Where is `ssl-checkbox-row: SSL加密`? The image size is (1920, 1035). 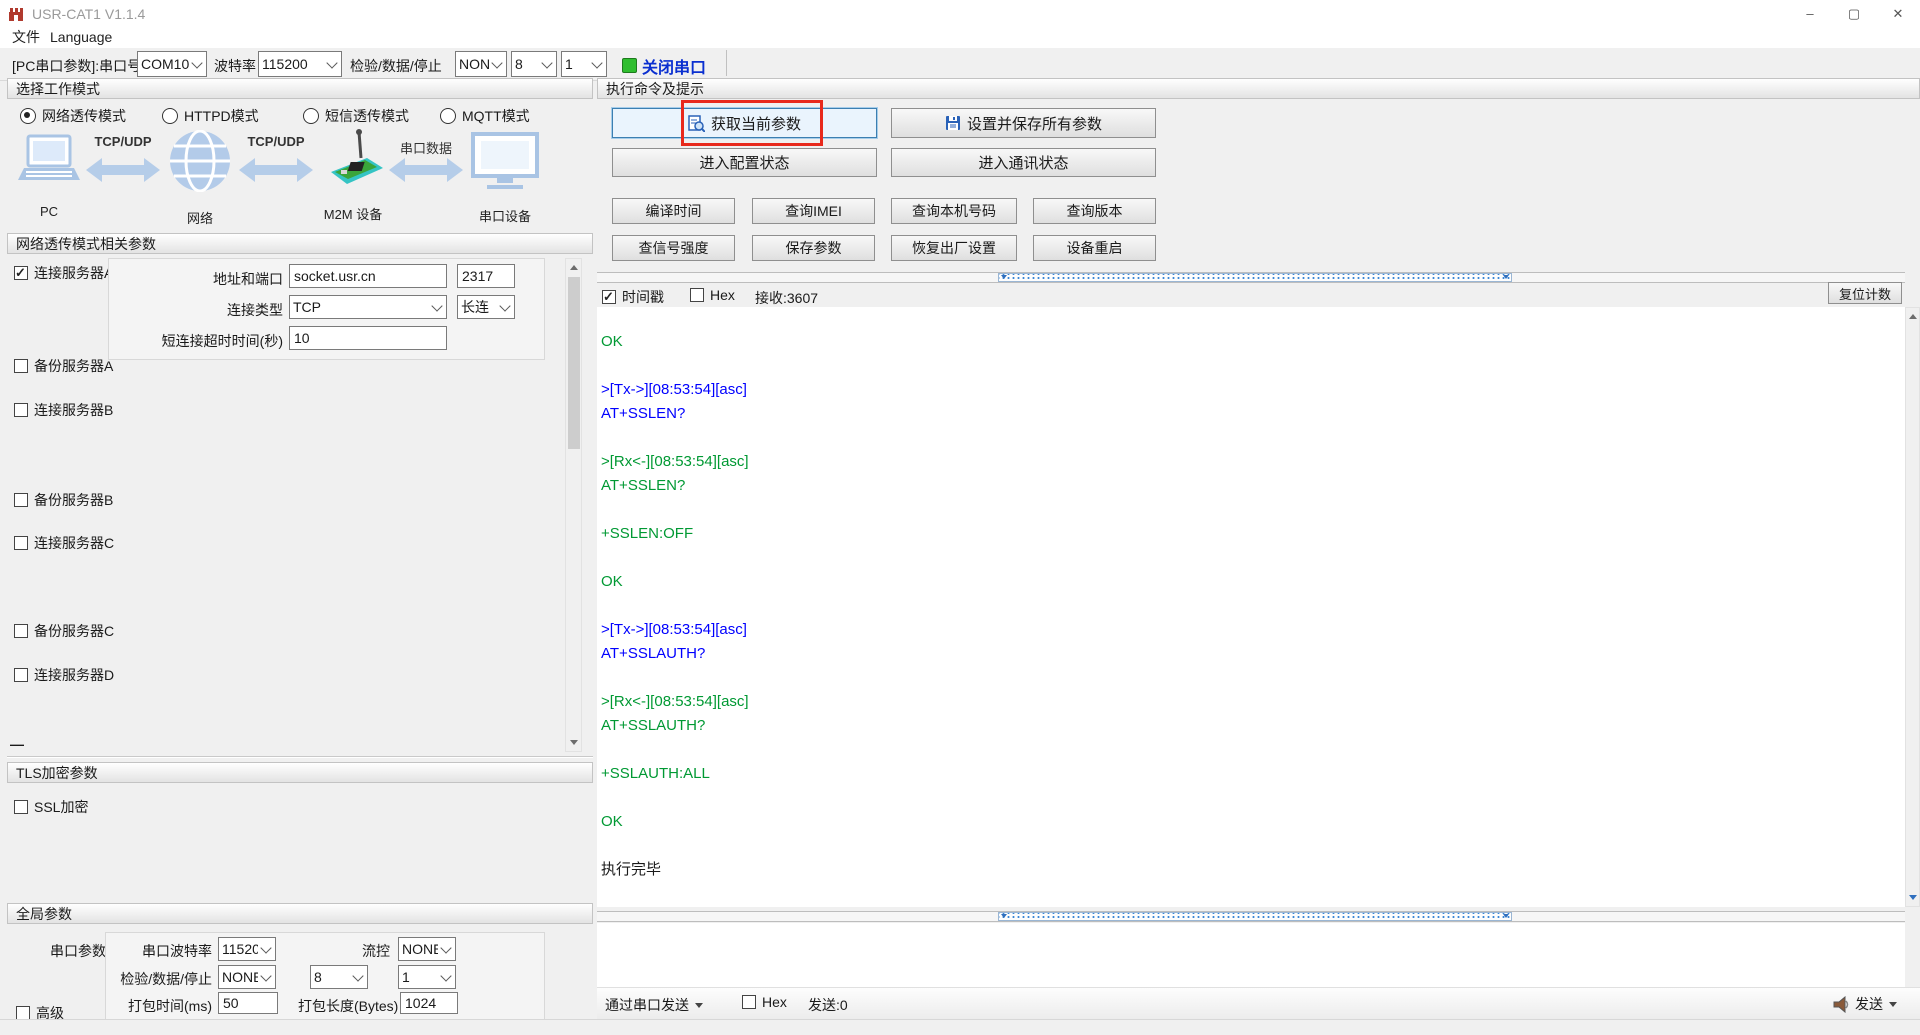
ssl-checkbox-row: SSL加密 is located at coordinates (51, 807).